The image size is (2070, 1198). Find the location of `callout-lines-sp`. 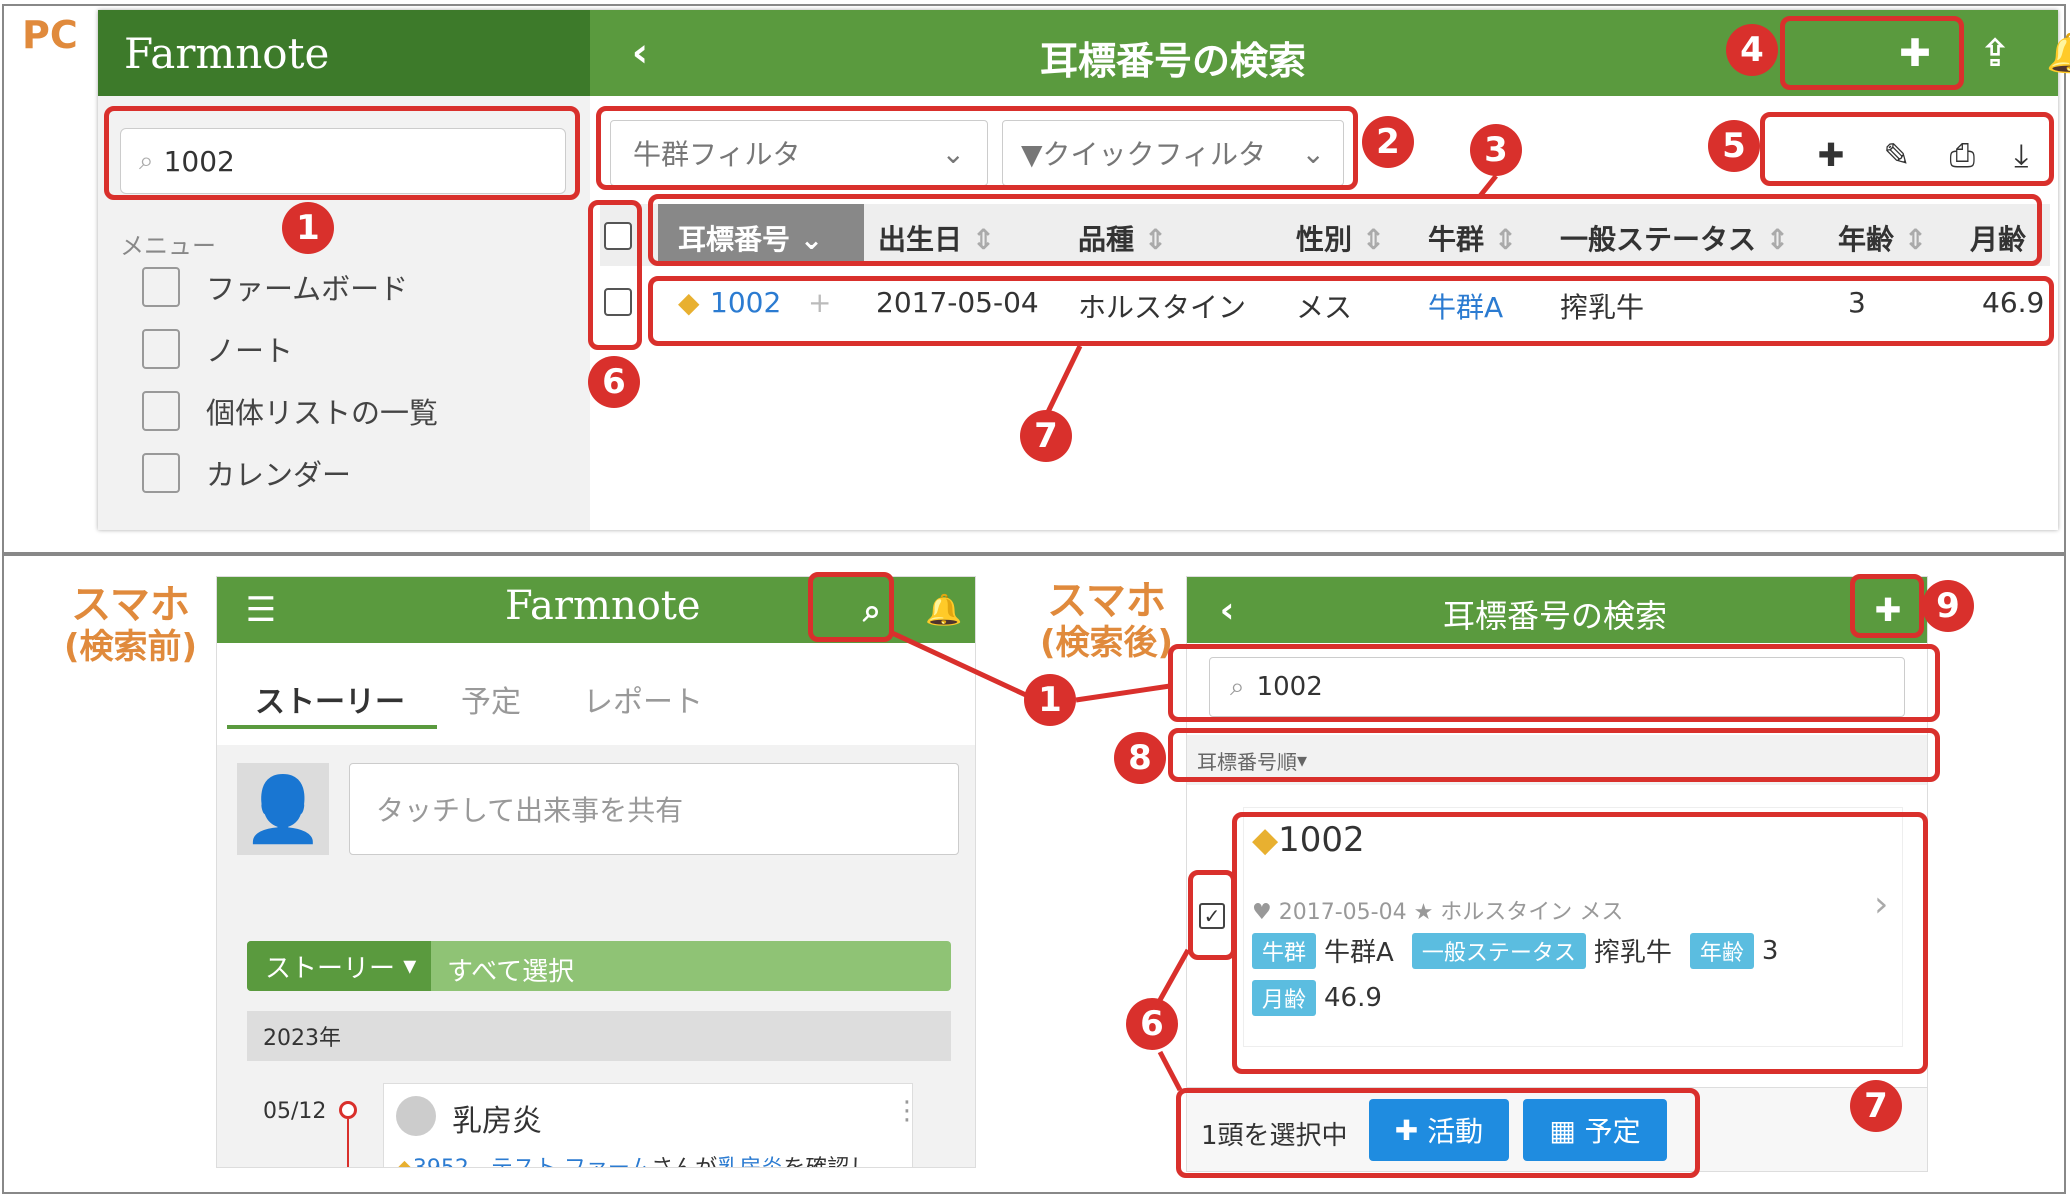

callout-lines-sp is located at coordinates (1039, 860).